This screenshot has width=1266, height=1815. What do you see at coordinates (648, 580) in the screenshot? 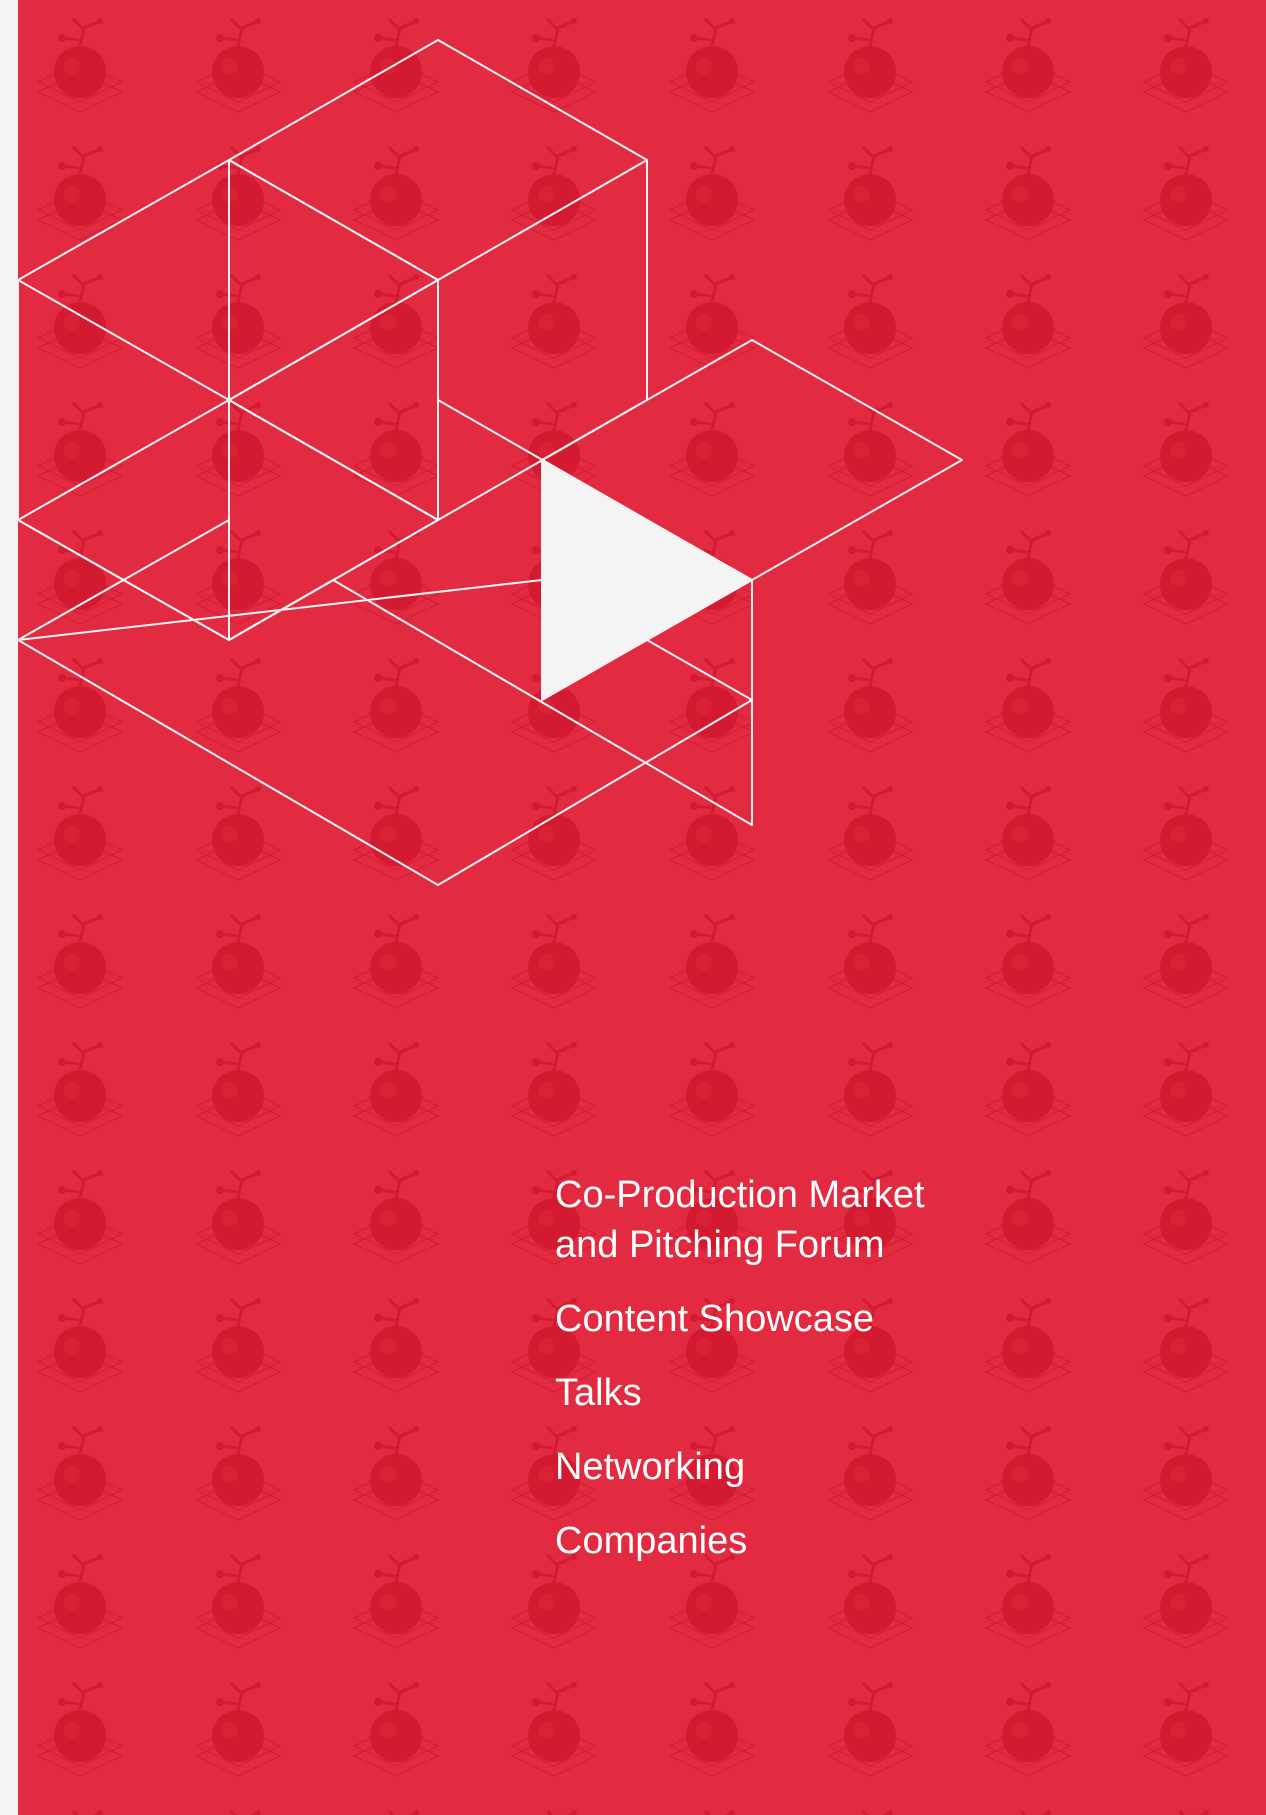
I see `play-icon` at bounding box center [648, 580].